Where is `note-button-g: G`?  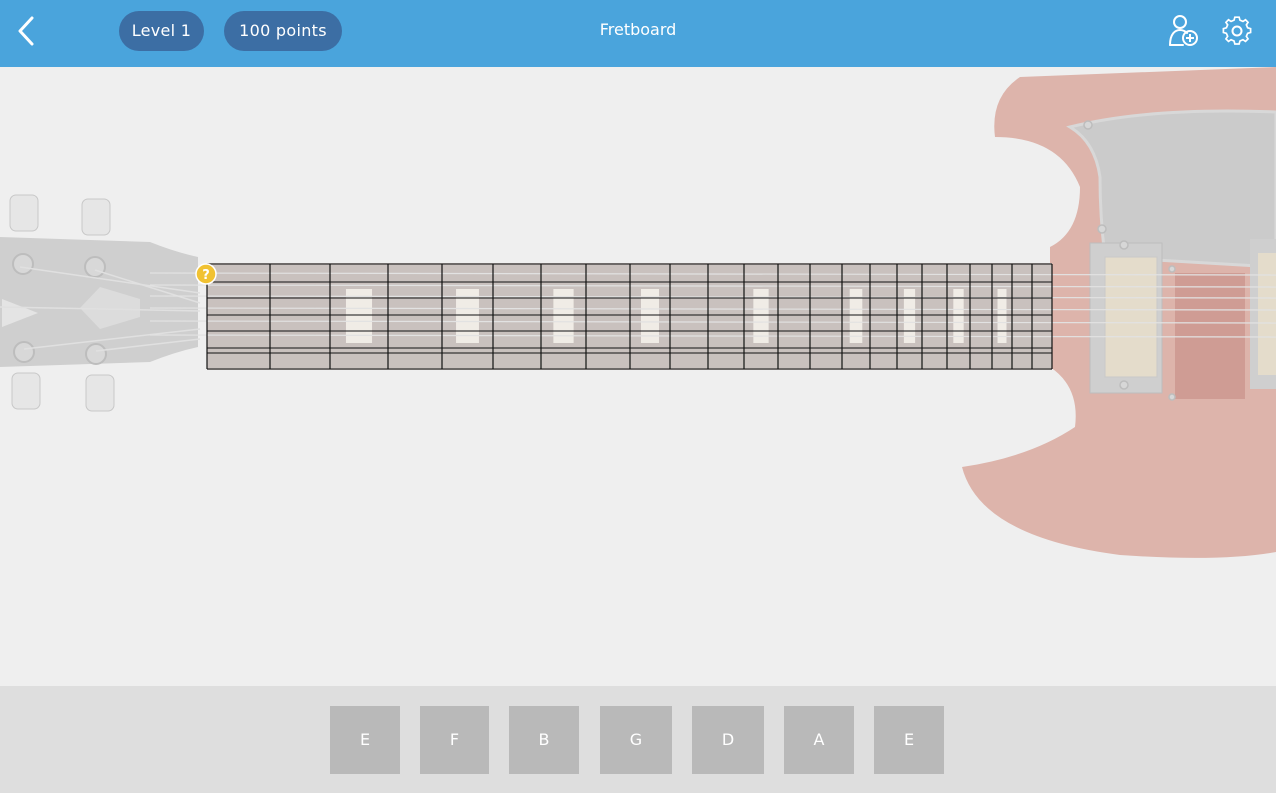
note-button-g: G is located at coordinates (636, 740).